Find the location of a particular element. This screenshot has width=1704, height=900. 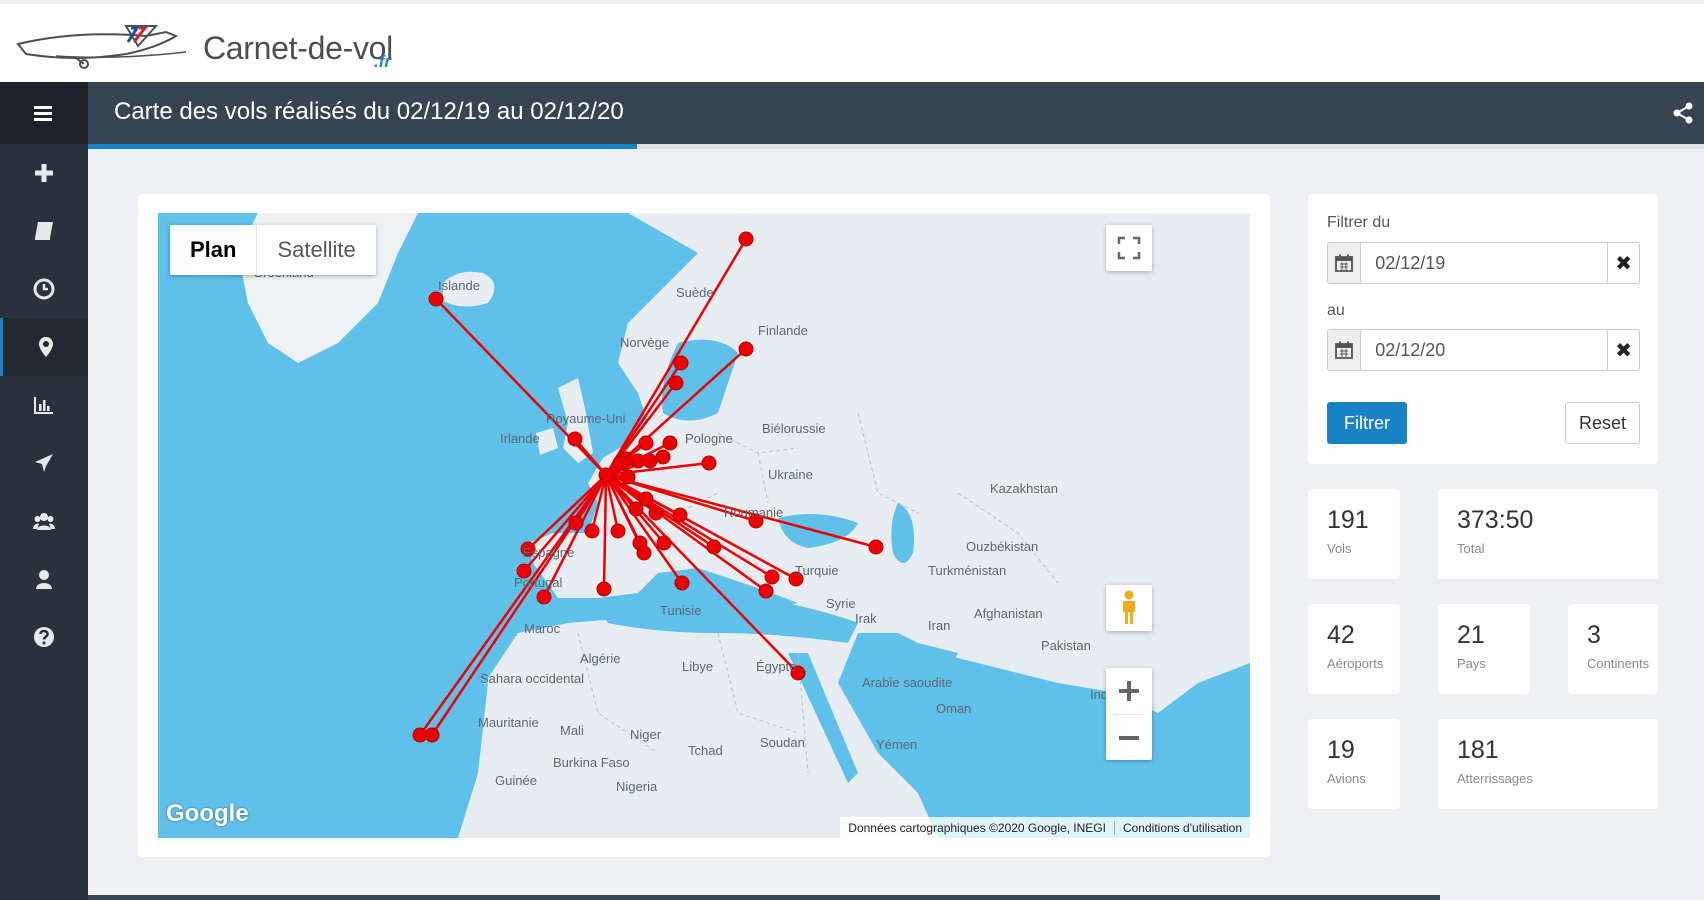

stat-label: Total is located at coordinates (1471, 548).